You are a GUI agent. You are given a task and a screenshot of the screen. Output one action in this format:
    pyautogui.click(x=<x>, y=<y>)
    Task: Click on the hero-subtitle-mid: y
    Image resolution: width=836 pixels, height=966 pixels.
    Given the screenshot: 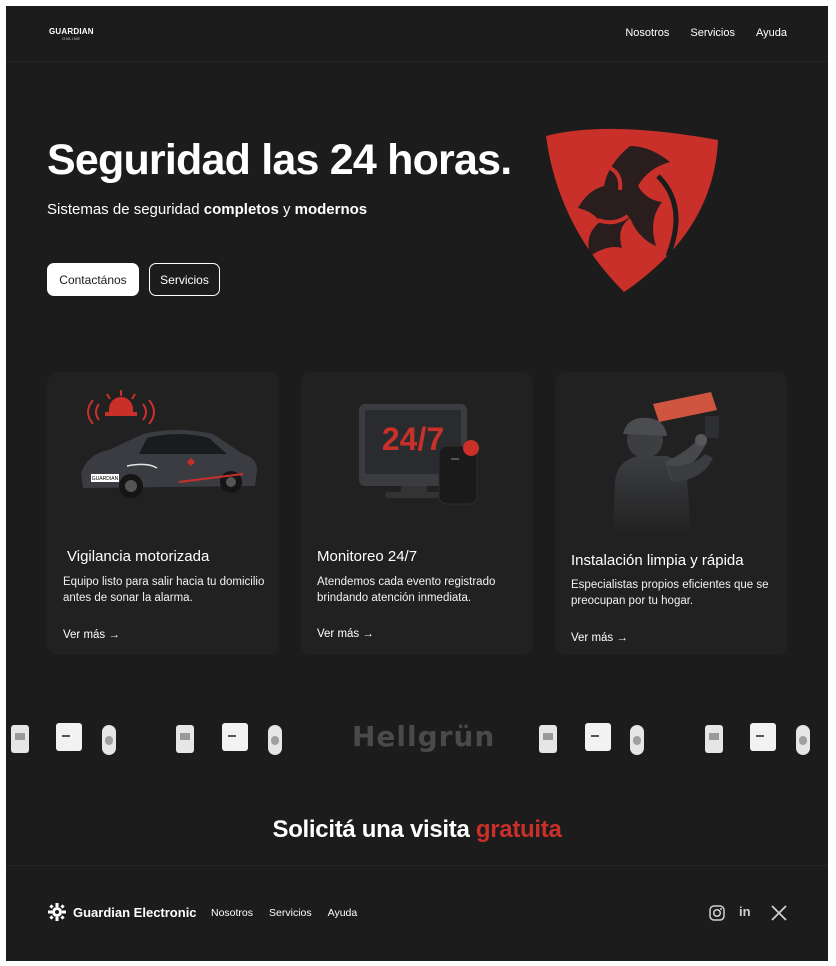 What is the action you would take?
    pyautogui.click(x=286, y=209)
    